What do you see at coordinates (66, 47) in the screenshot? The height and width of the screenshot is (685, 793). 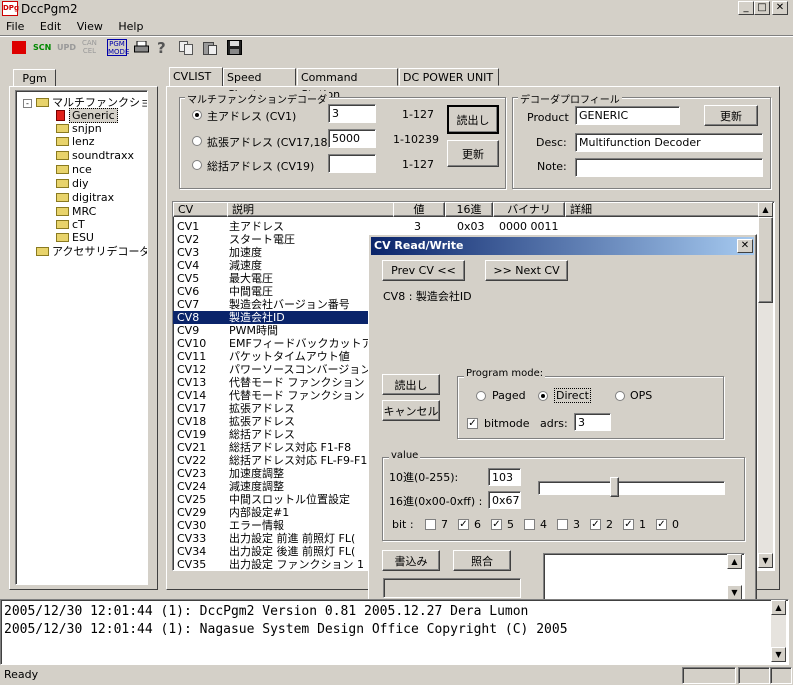 I see `update-button: UPD` at bounding box center [66, 47].